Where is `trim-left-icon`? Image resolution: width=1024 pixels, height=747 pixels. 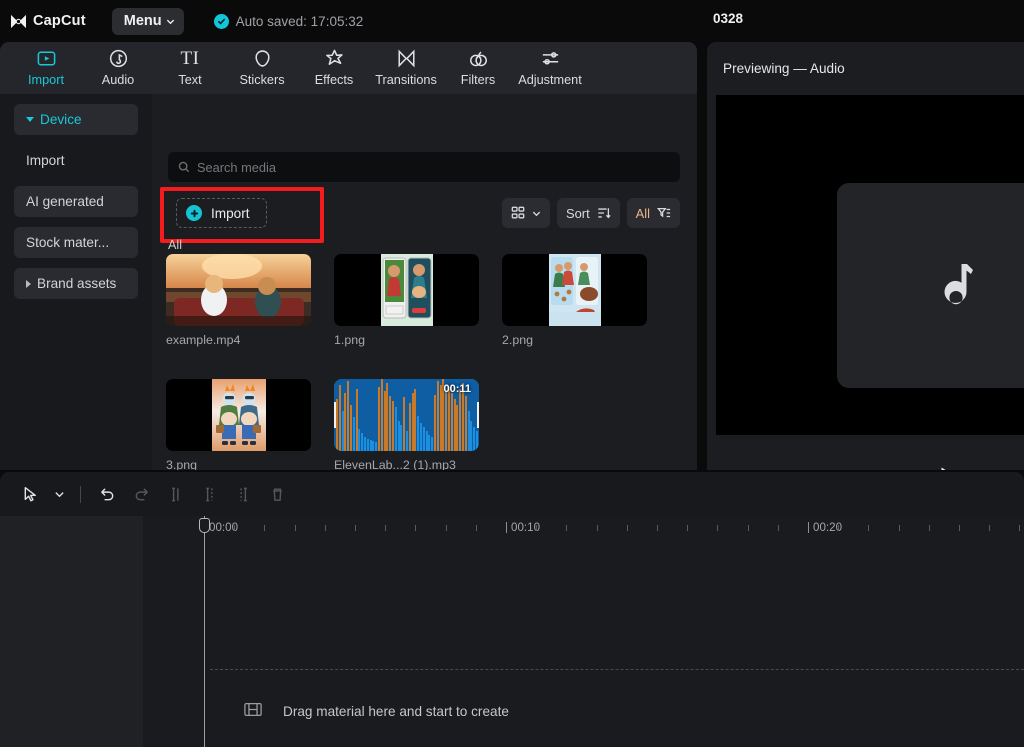
trim-left-icon is located at coordinates (209, 494).